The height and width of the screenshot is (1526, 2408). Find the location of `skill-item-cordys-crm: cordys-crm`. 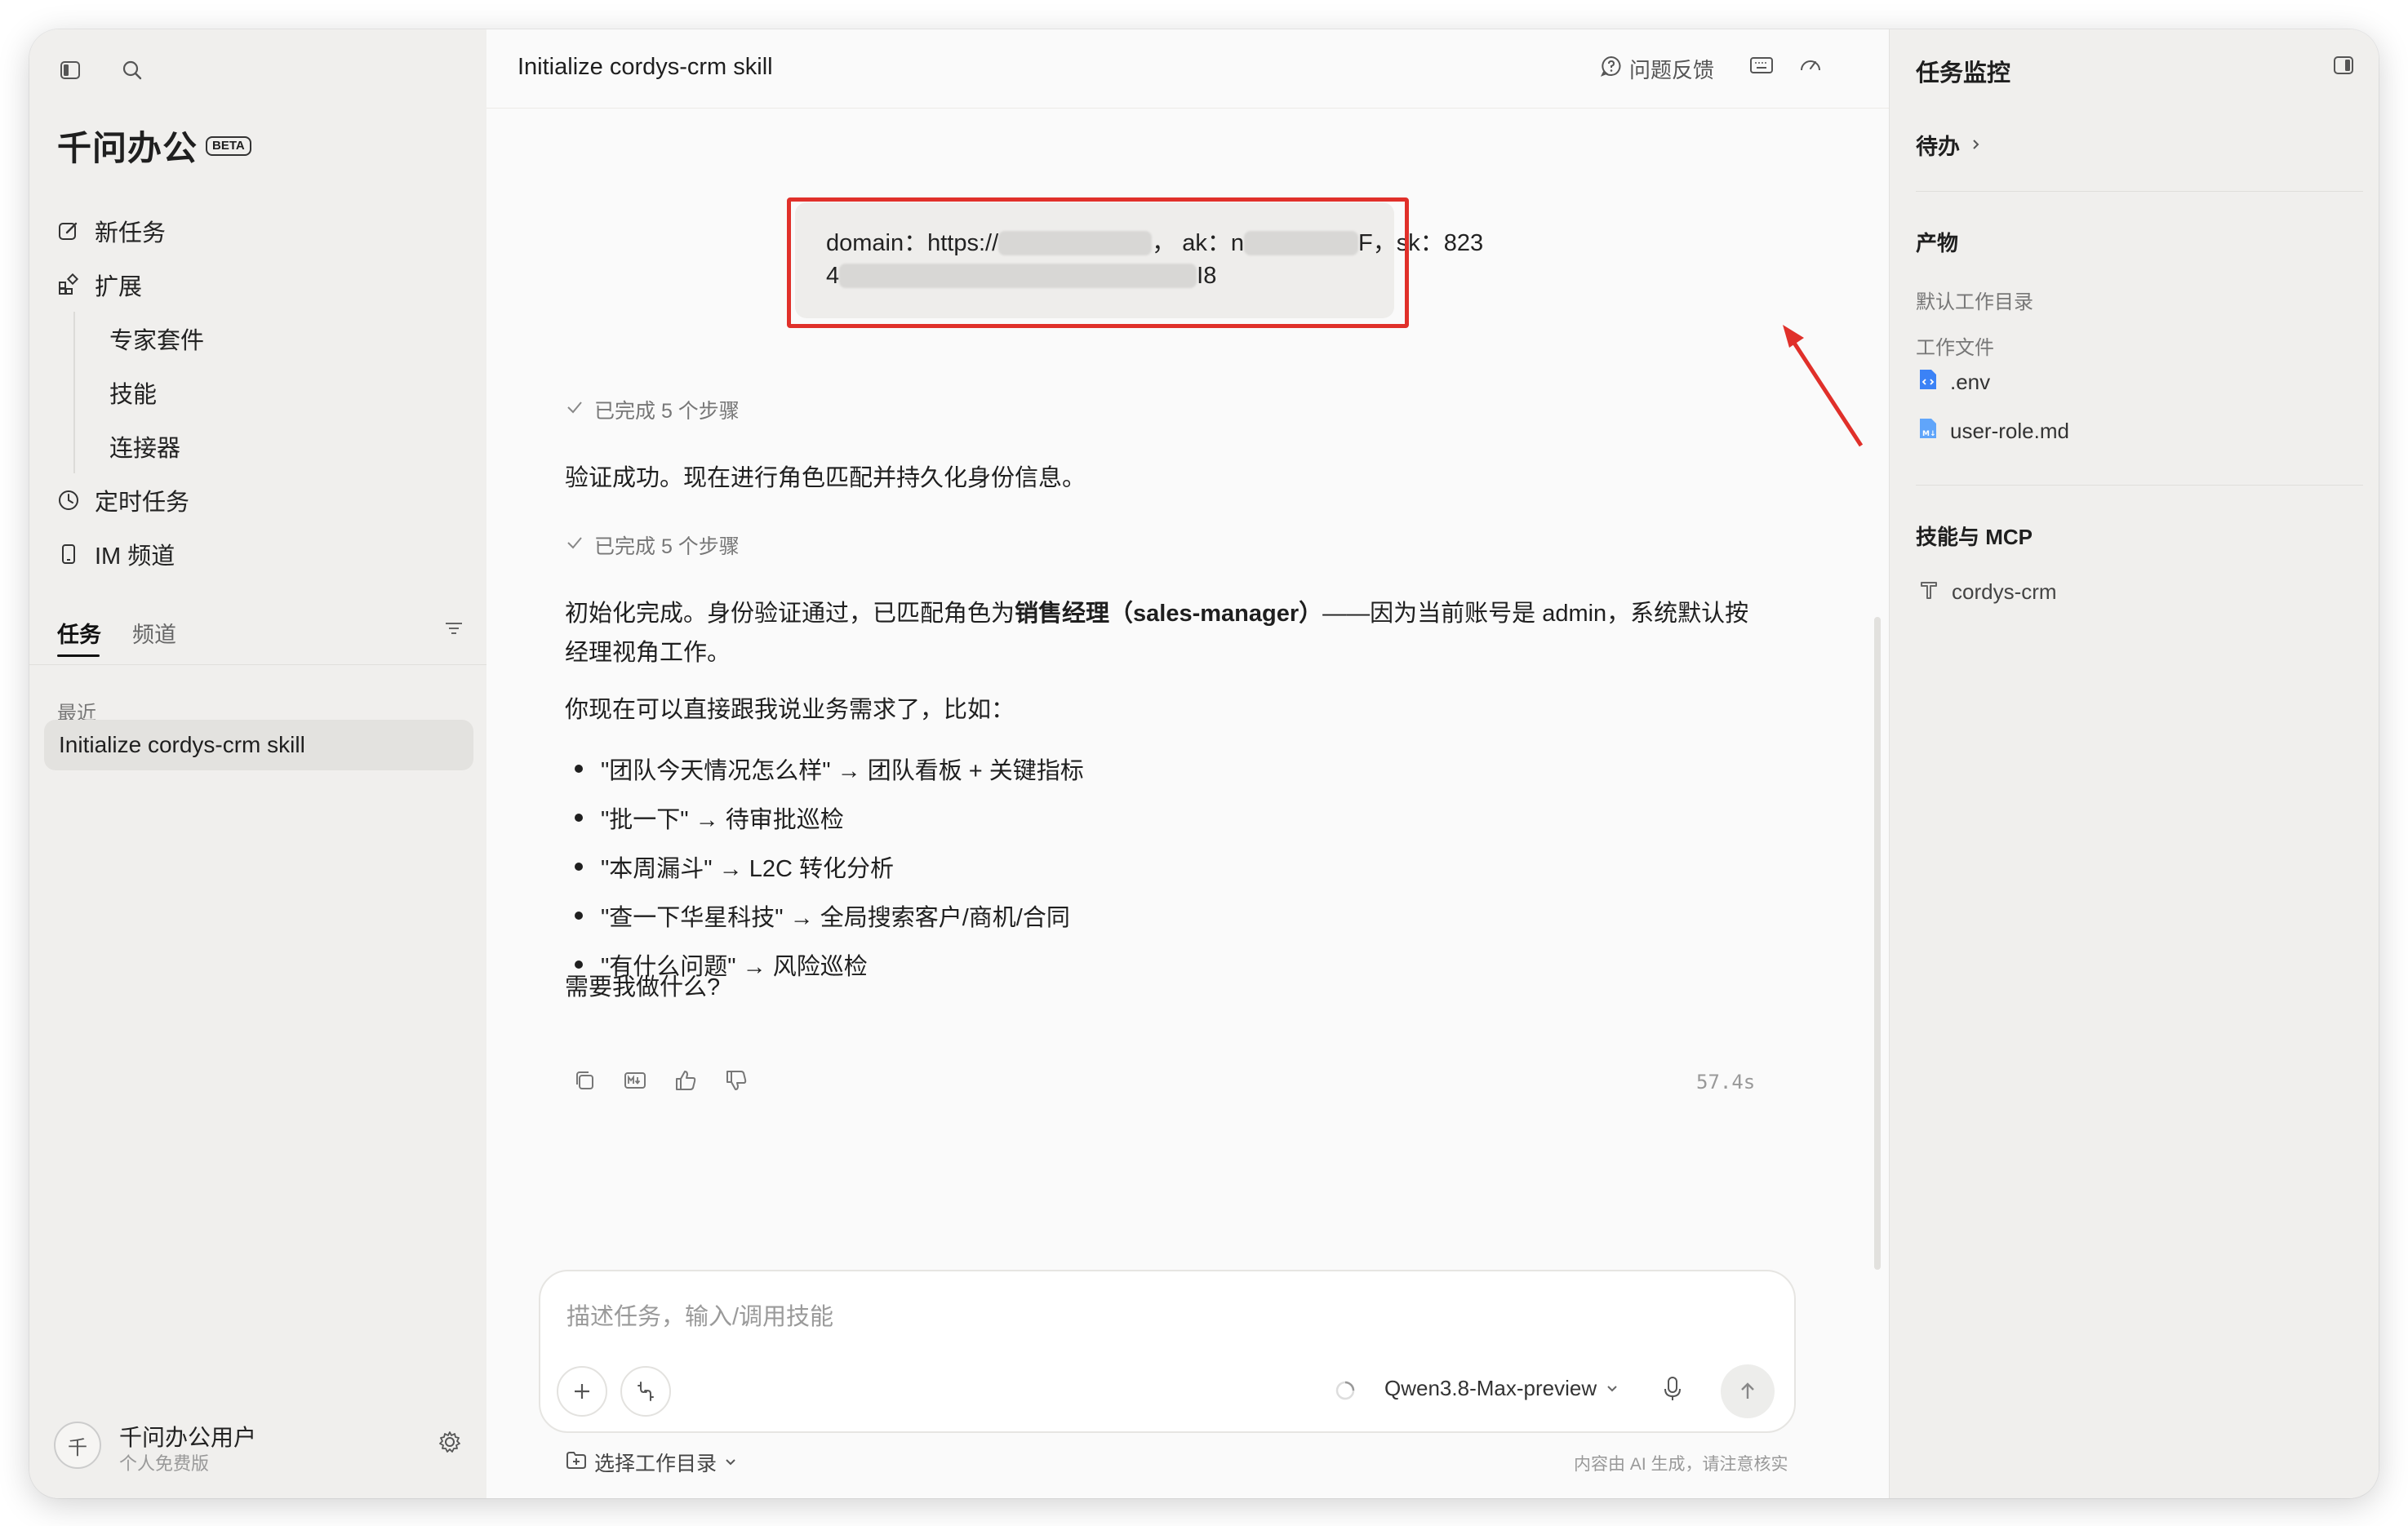

skill-item-cordys-crm: cordys-crm is located at coordinates (1987, 592).